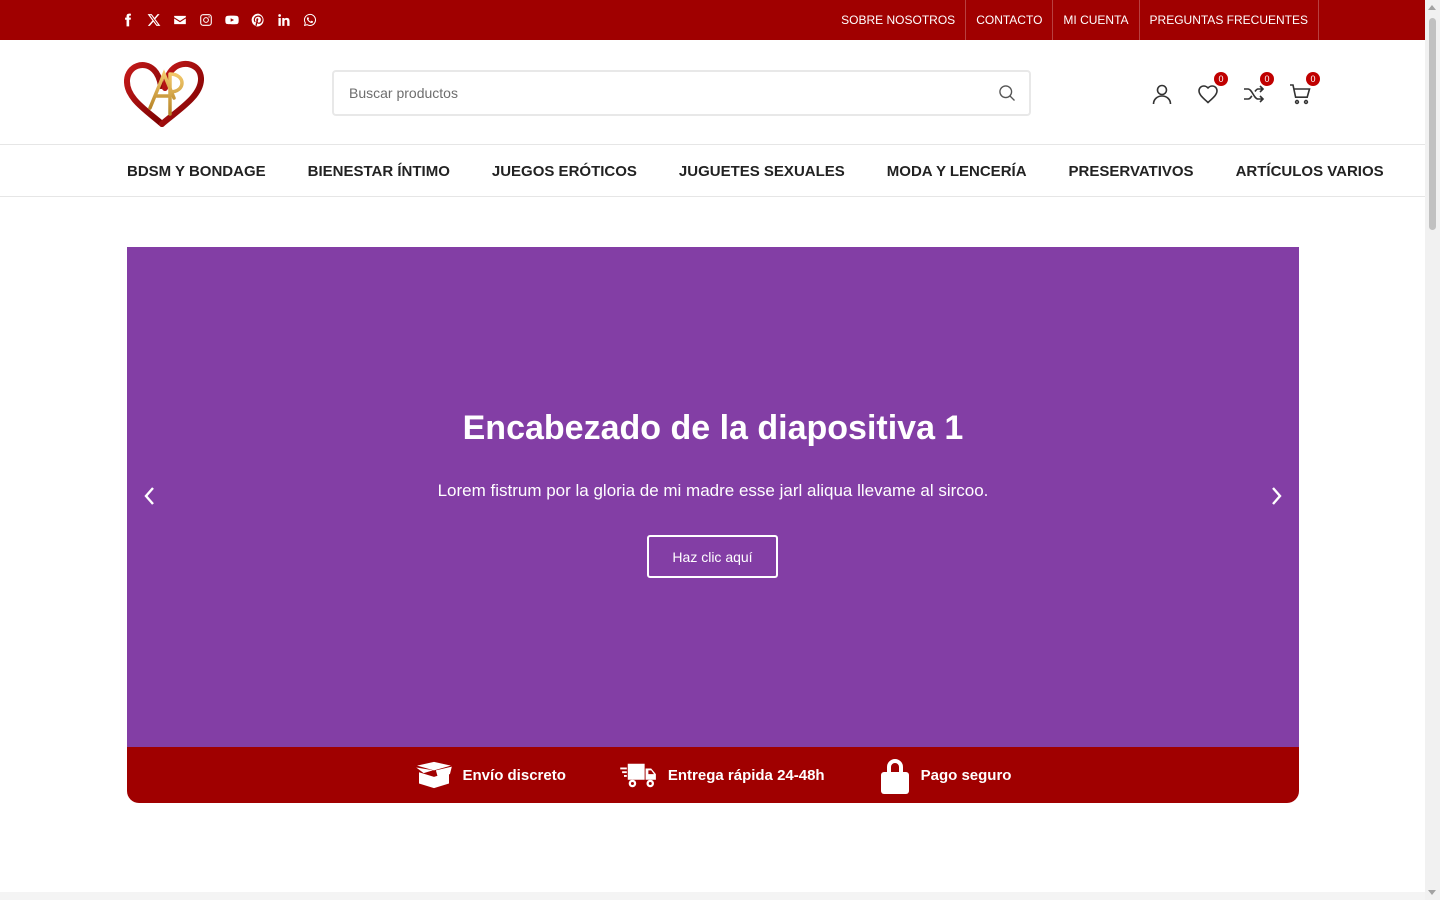  I want to click on page-scrollbar, so click(1432, 450).